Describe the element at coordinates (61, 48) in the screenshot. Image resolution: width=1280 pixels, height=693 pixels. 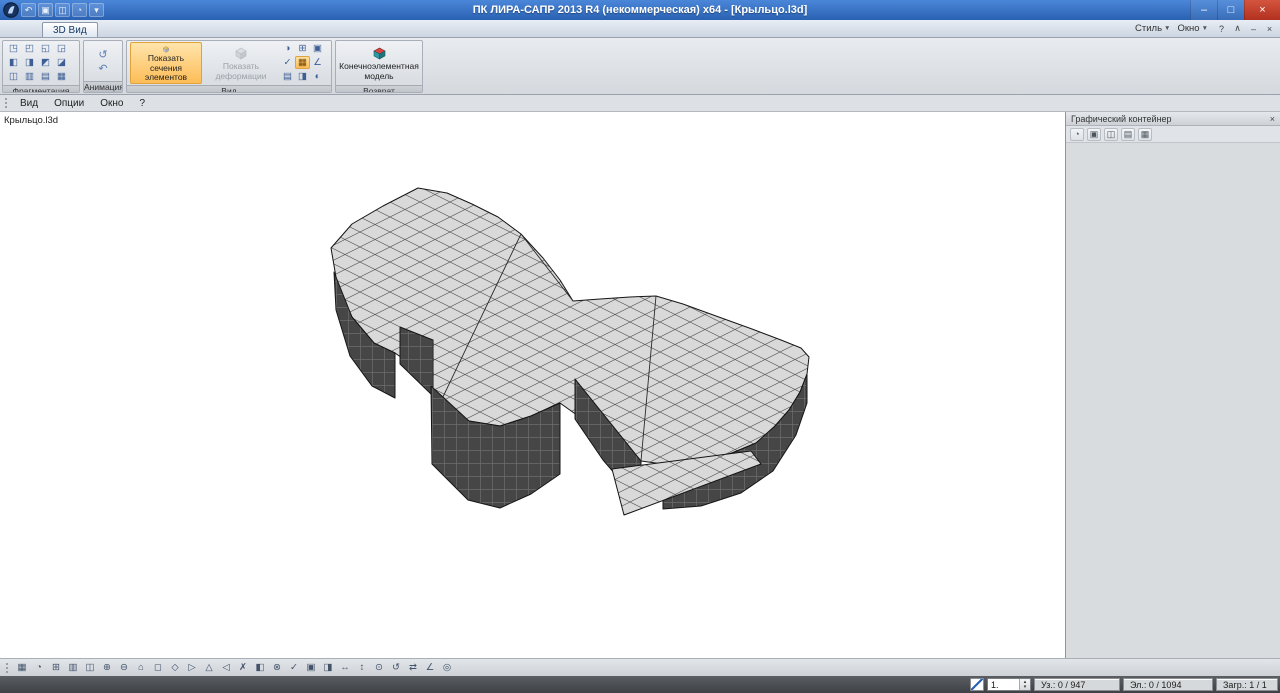
I see `fragmentation-tool-icon: ◲` at that location.